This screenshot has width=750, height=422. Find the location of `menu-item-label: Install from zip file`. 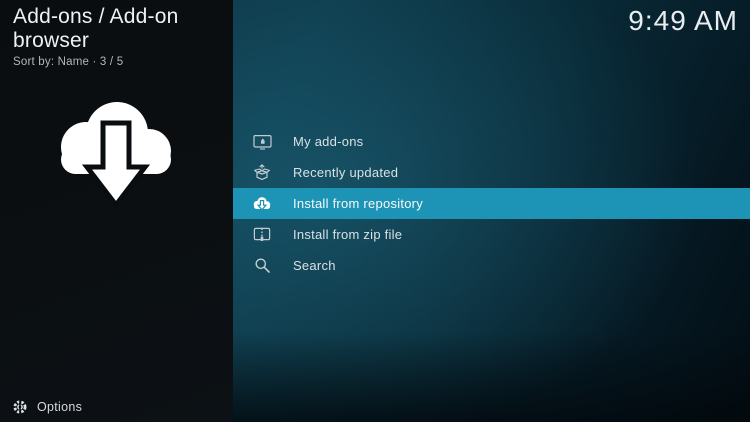

menu-item-label: Install from zip file is located at coordinates (348, 234).